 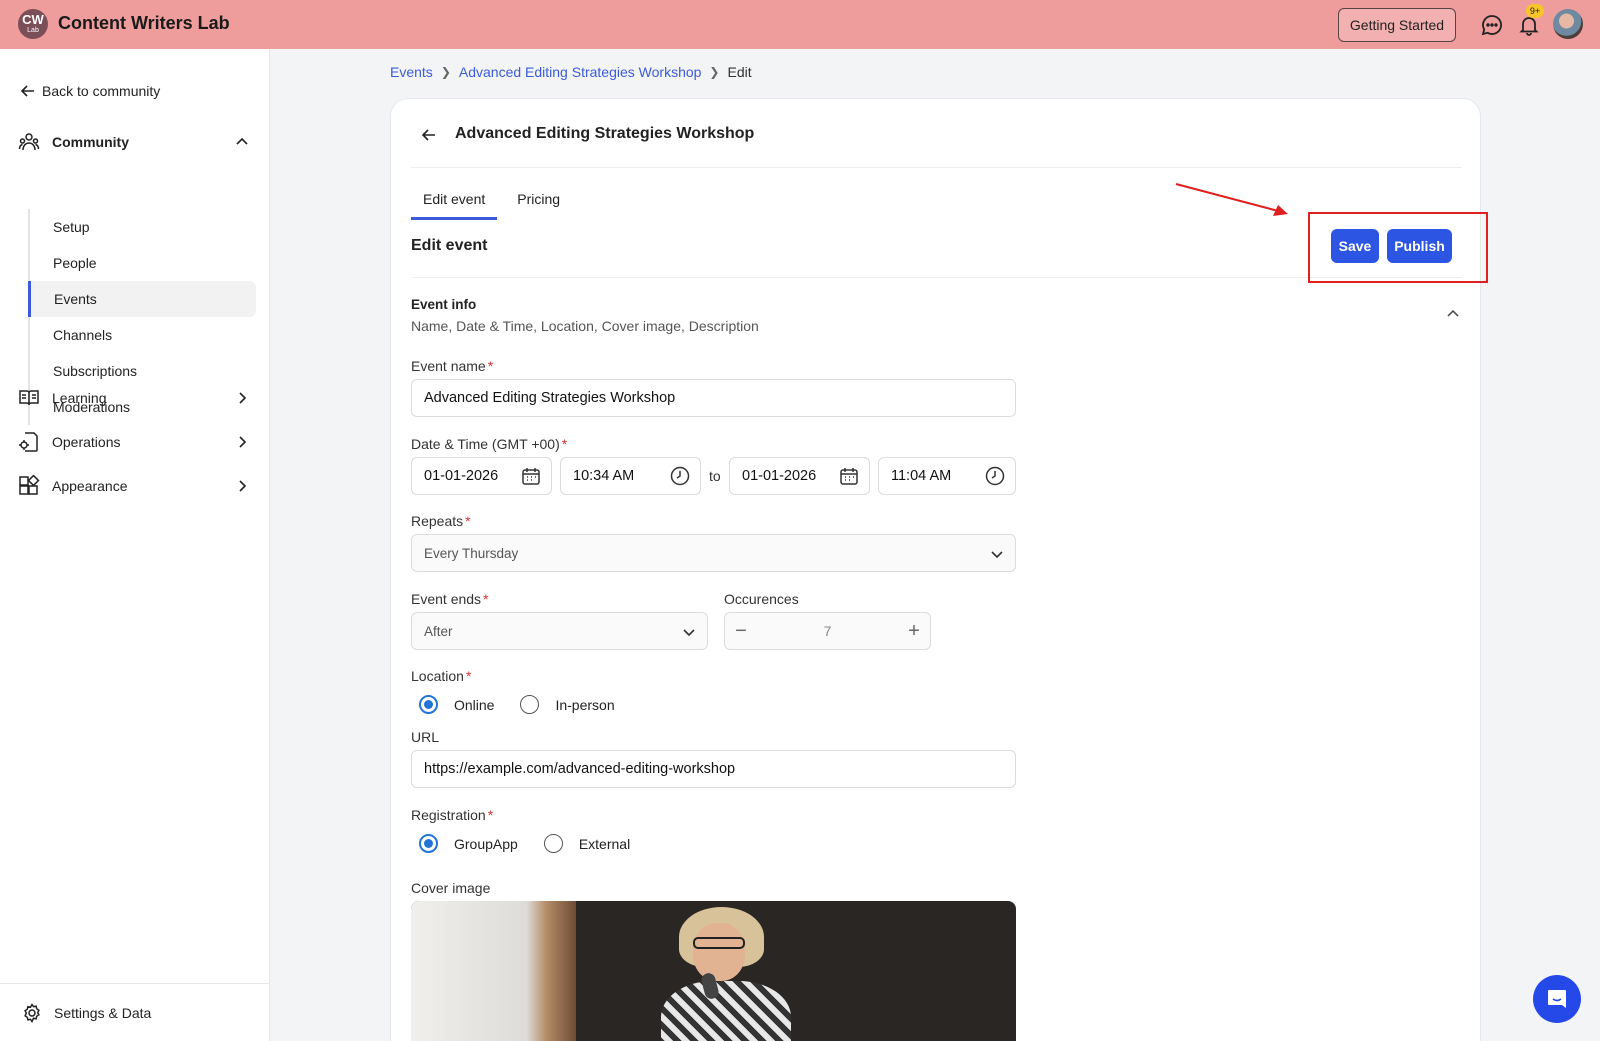 What do you see at coordinates (1535, 11) in the screenshot?
I see `notification-badge: 9+` at bounding box center [1535, 11].